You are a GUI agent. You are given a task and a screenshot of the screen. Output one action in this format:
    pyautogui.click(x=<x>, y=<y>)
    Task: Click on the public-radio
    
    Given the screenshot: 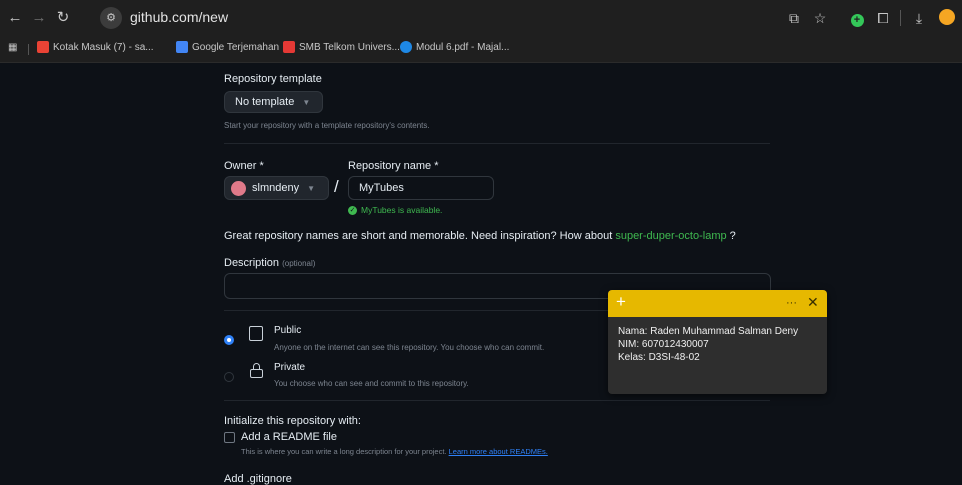 What is the action you would take?
    pyautogui.click(x=229, y=340)
    